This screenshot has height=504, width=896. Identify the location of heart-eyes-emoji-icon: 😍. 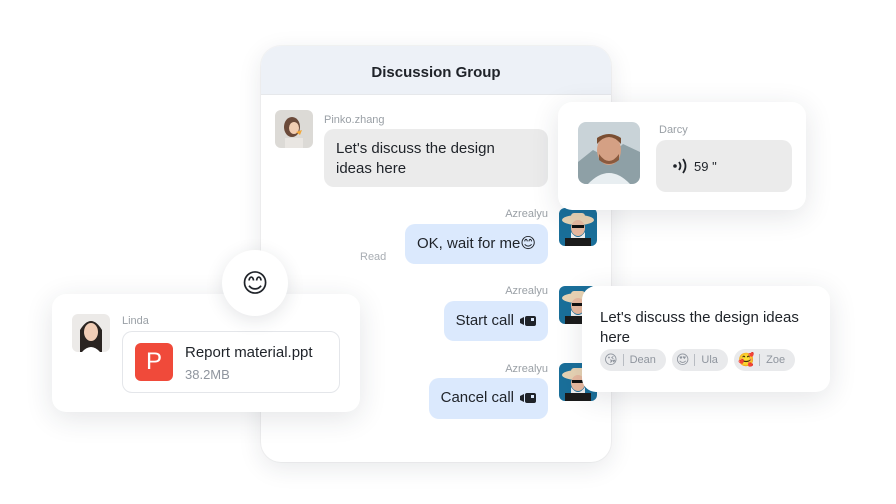
(682, 359).